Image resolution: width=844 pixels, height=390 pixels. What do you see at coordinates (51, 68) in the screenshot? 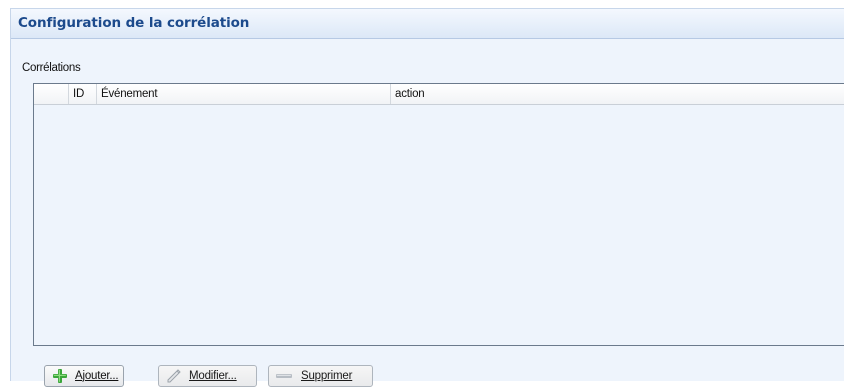
I see `correlations-group-label: Corrélations` at bounding box center [51, 68].